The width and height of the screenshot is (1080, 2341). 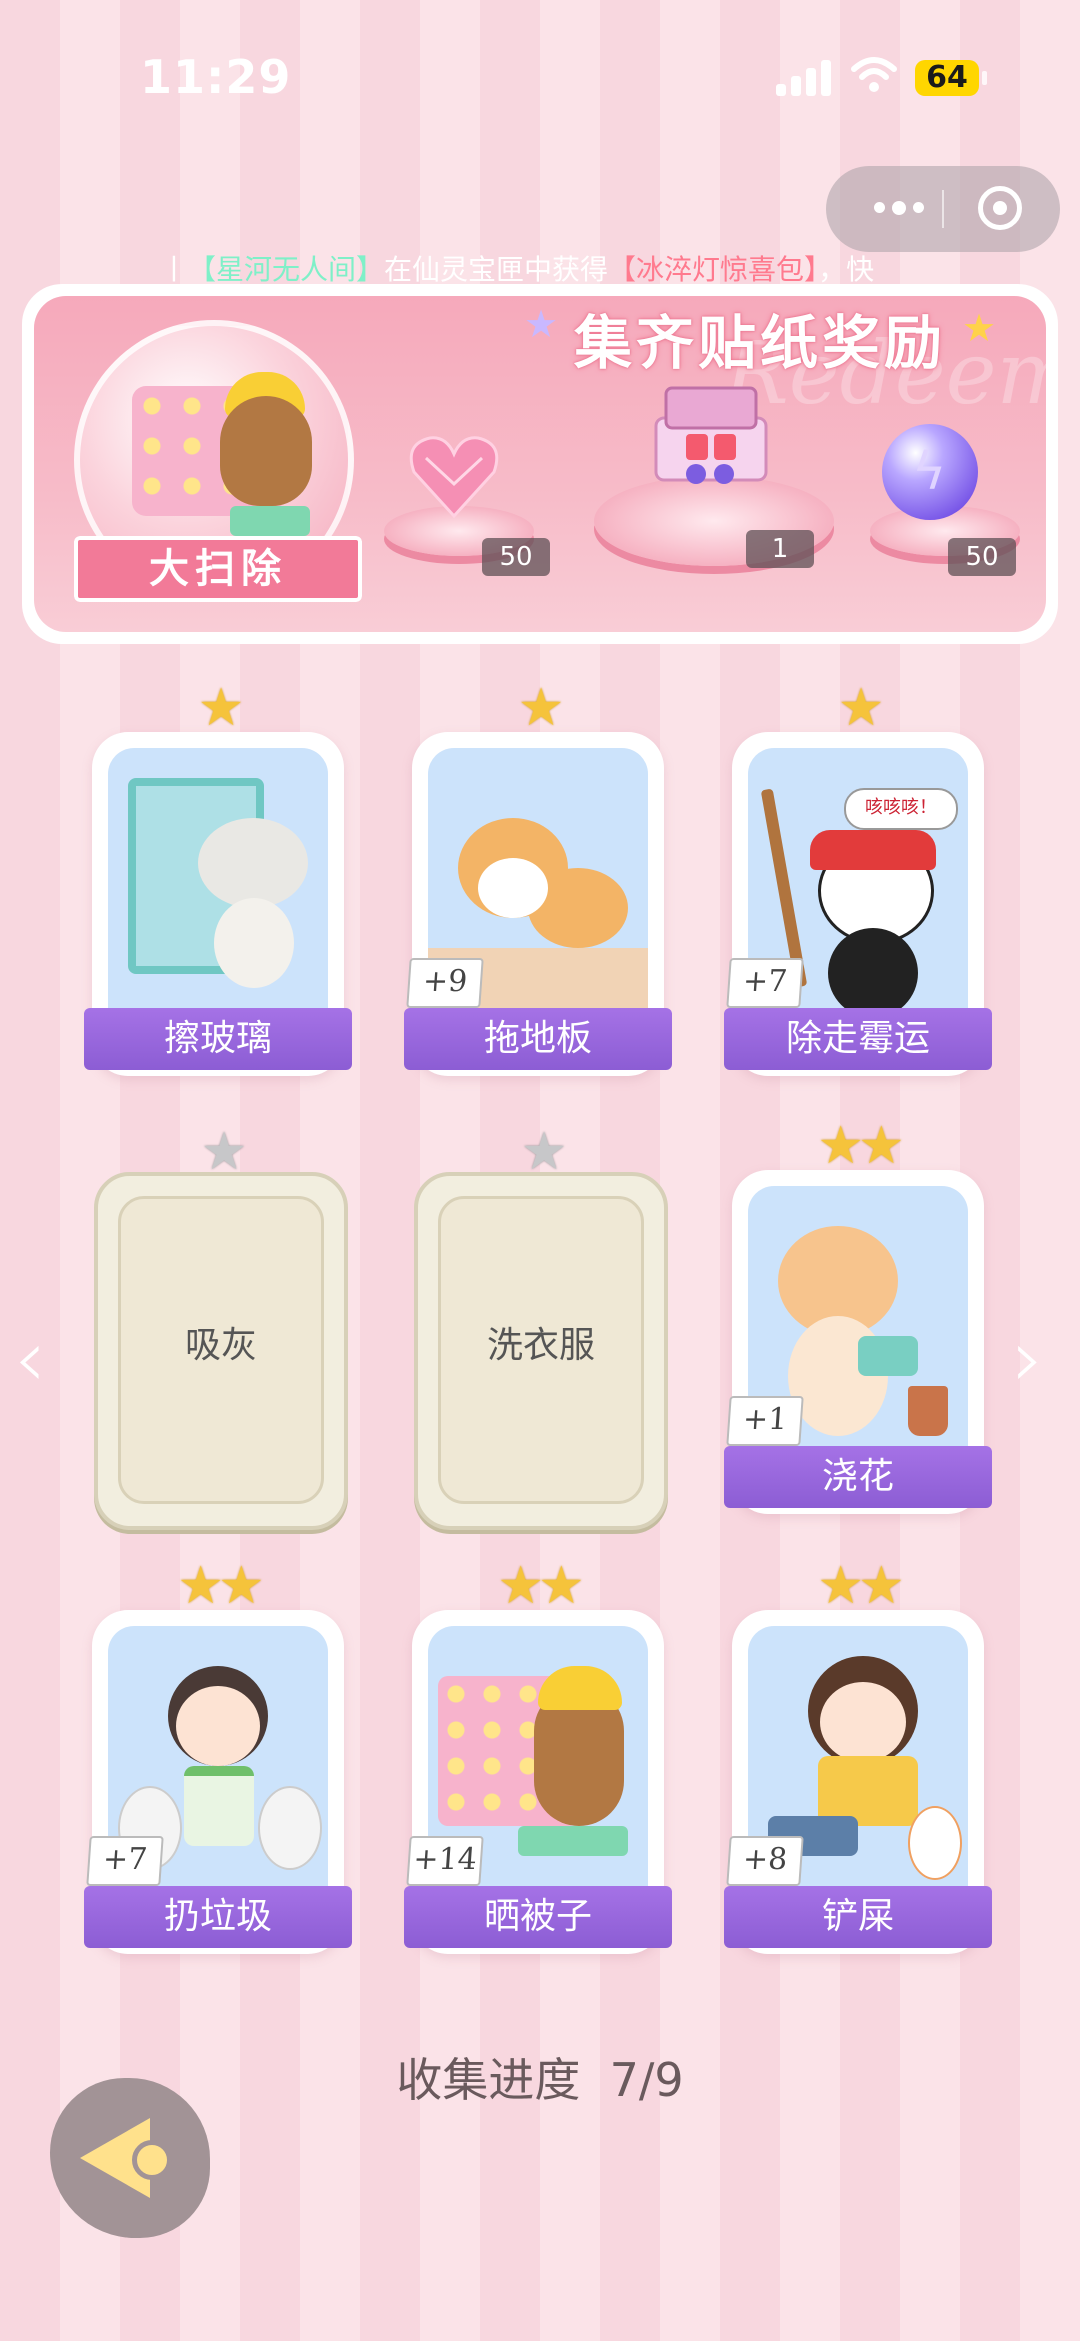 I want to click on sticker-card-remove-bad-luck: ★ 咳咳咳！ +7 除走霉运, so click(x=858, y=879).